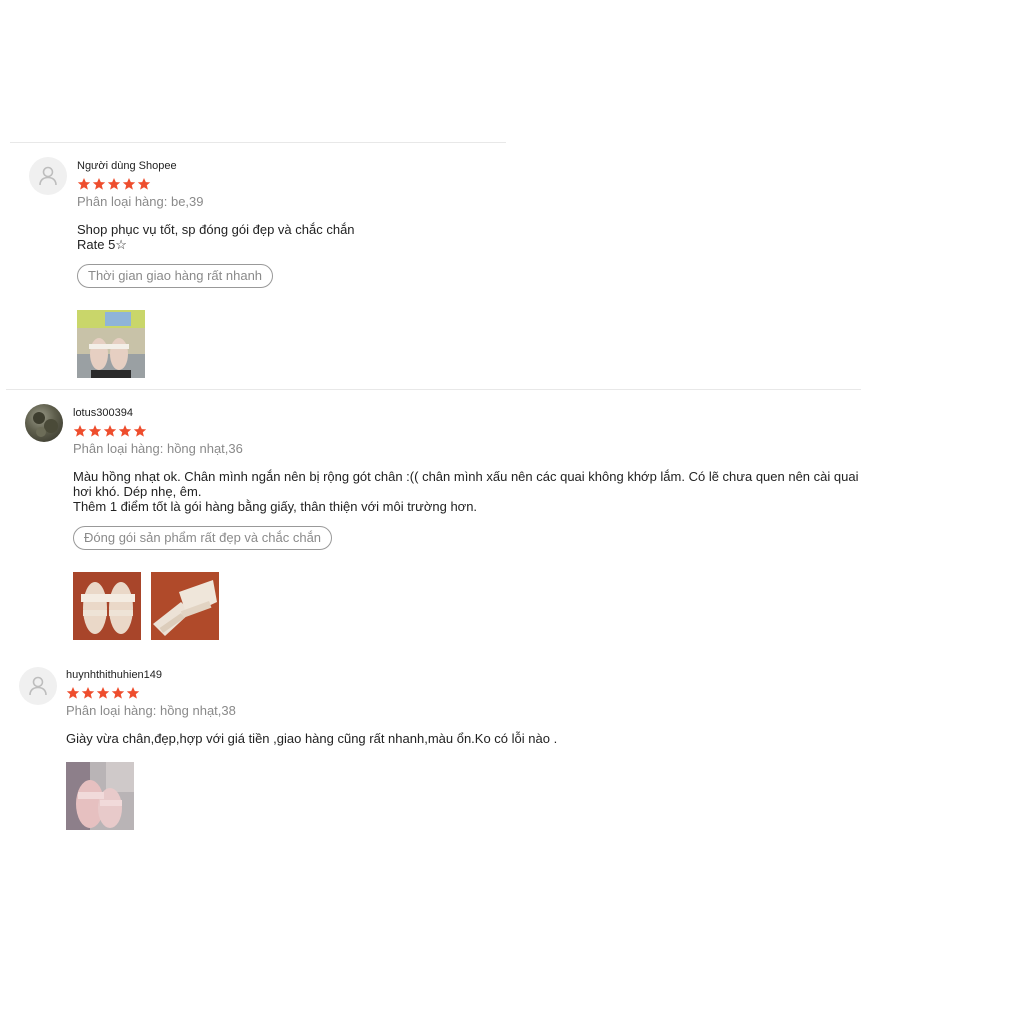  Describe the element at coordinates (203, 538) in the screenshot. I see `review-tag: Đóng gói sản phẩm rất đẹp và chắc chắn` at that location.